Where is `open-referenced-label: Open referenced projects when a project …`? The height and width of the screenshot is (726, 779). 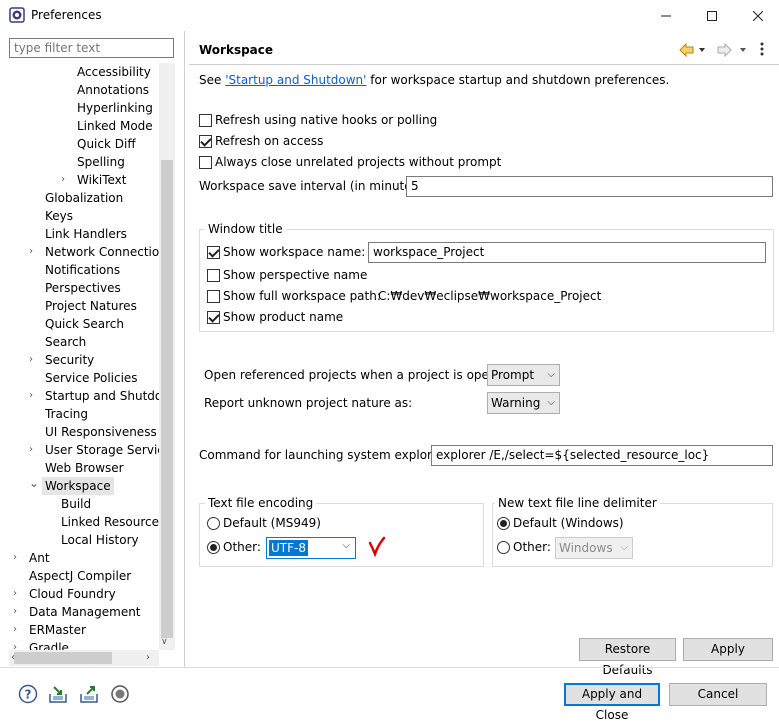 open-referenced-label: Open referenced projects when a project … is located at coordinates (360, 375).